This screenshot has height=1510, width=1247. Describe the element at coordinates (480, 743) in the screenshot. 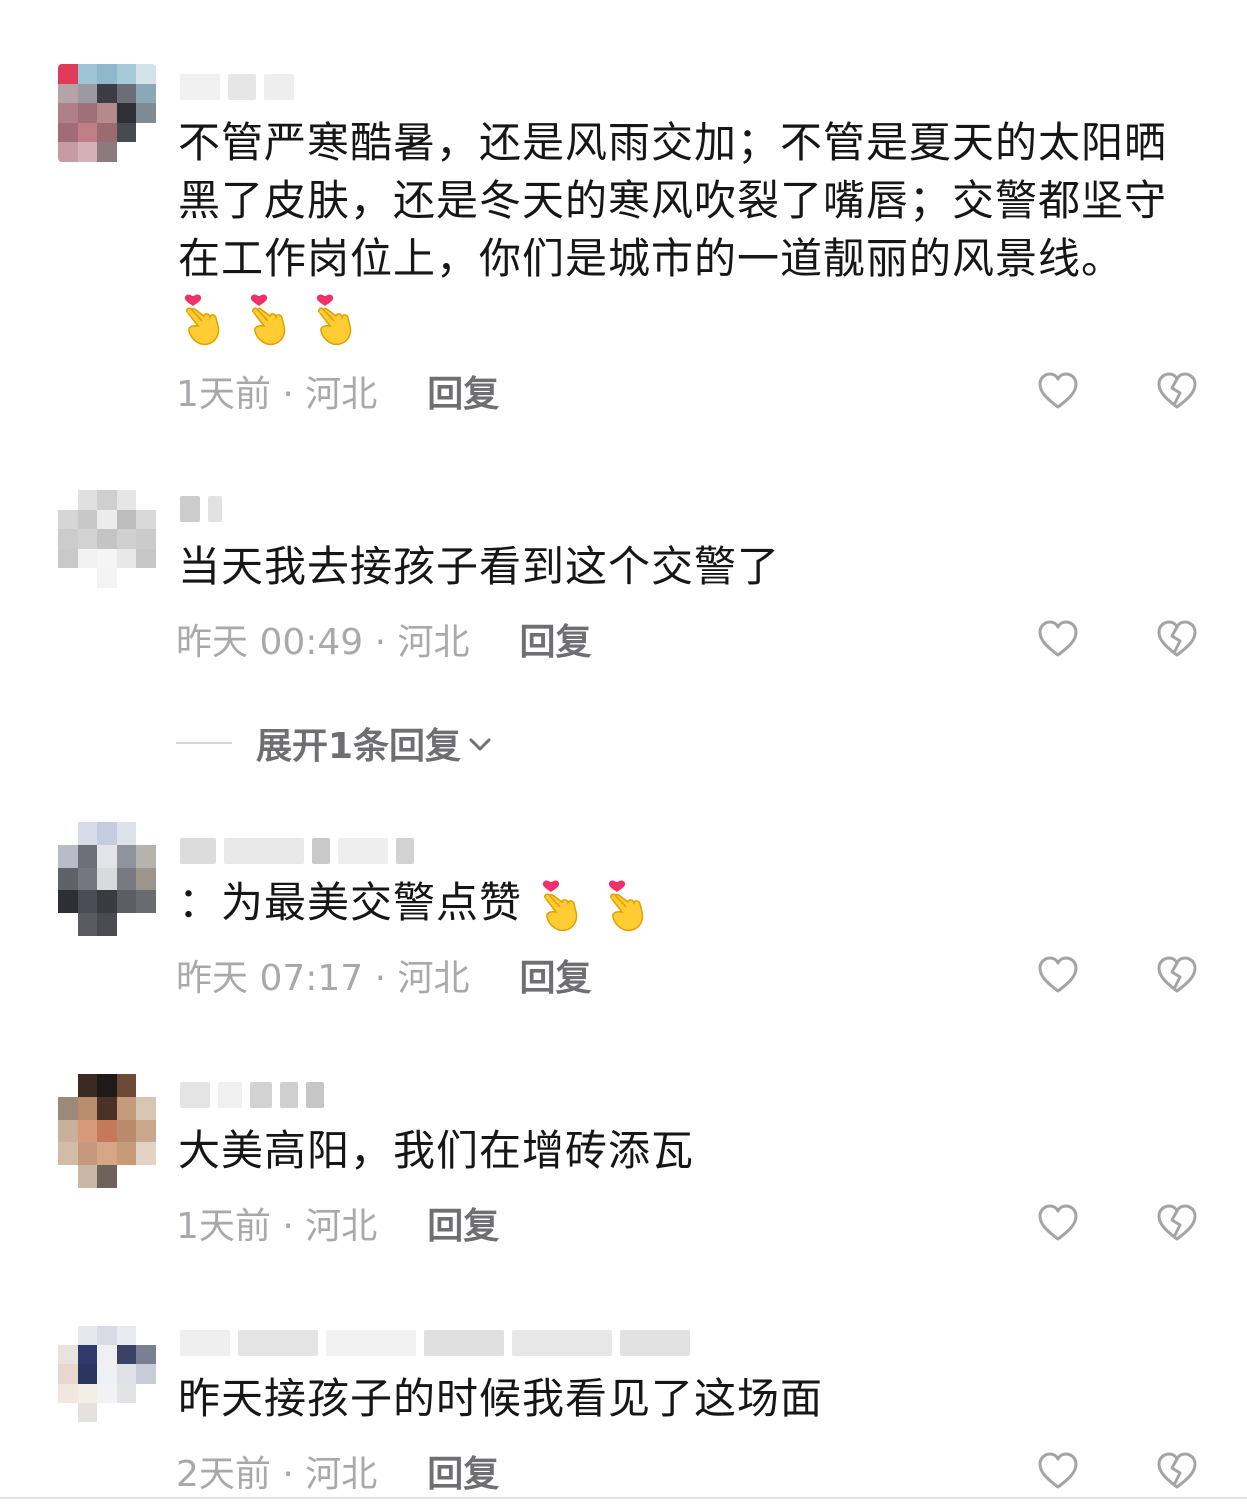

I see `chevron-down-icon` at that location.